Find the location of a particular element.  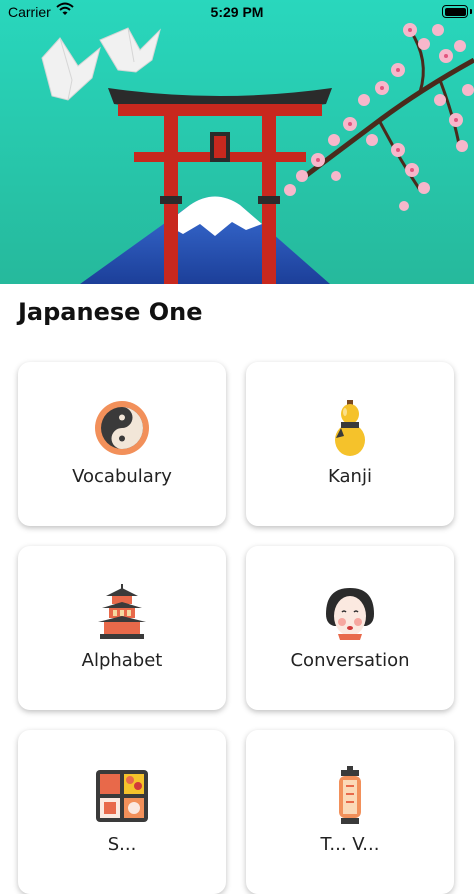

gourd-icon is located at coordinates (350, 428).